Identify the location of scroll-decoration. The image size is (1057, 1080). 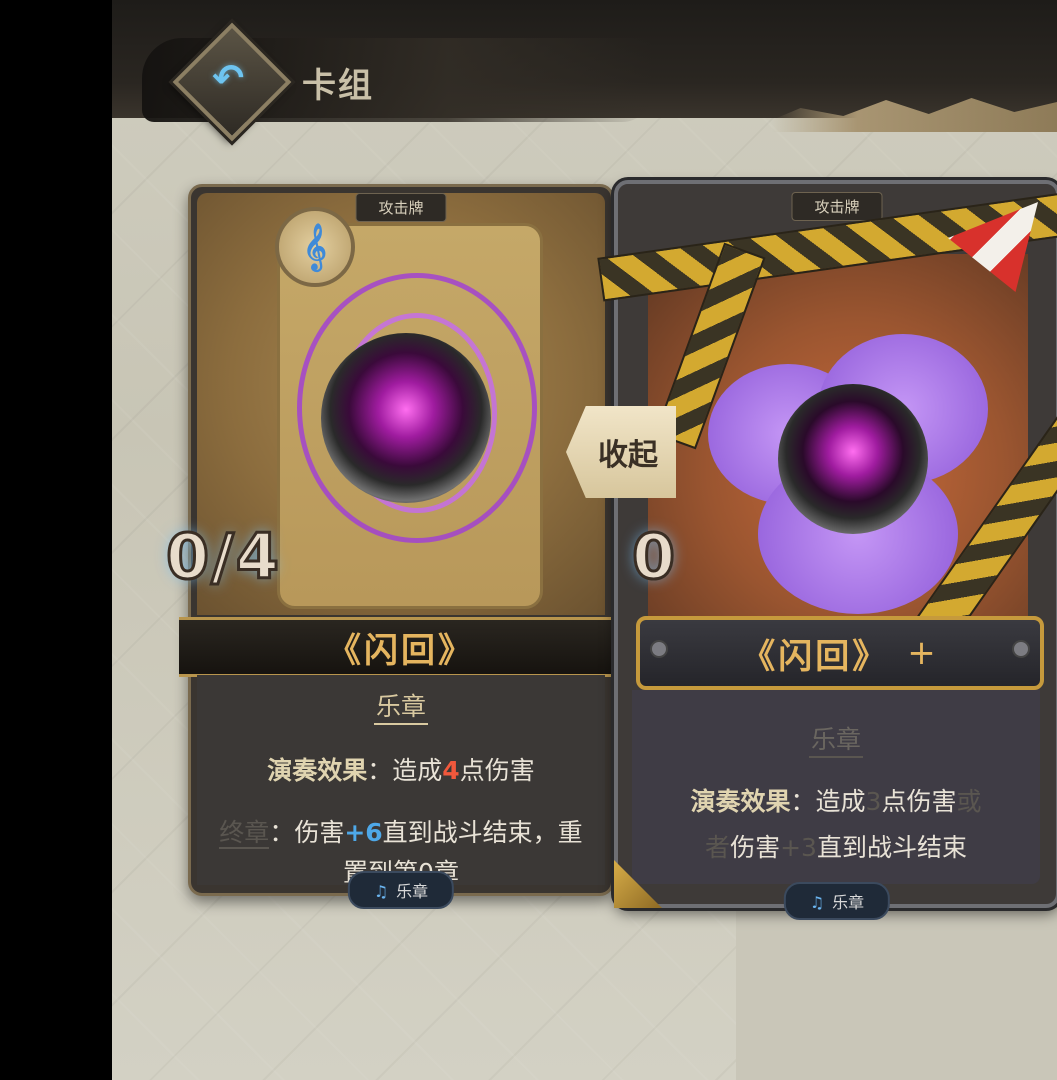
(914, 115).